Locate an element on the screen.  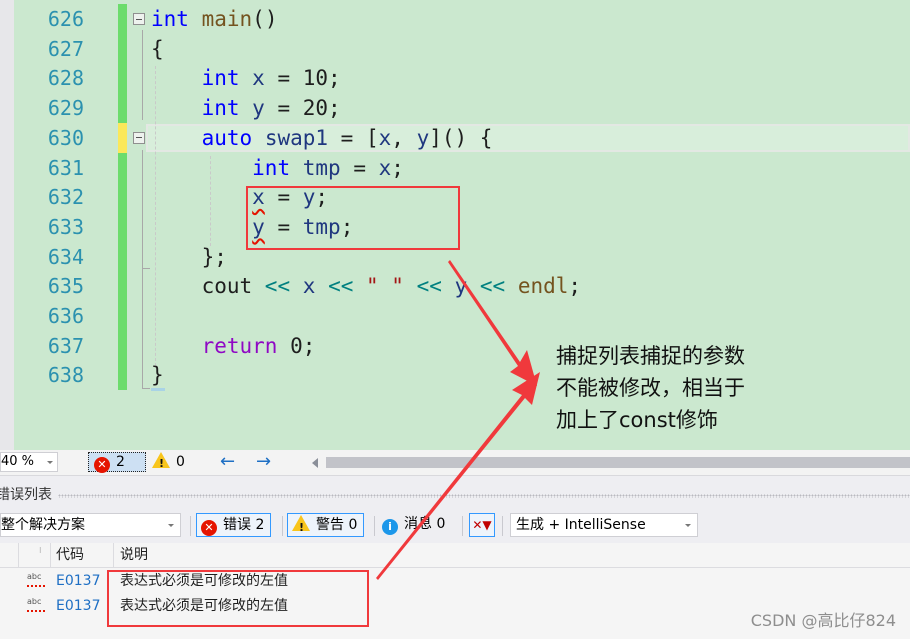
sort-indicator-icon: ⁝ is located at coordinates (40, 550).